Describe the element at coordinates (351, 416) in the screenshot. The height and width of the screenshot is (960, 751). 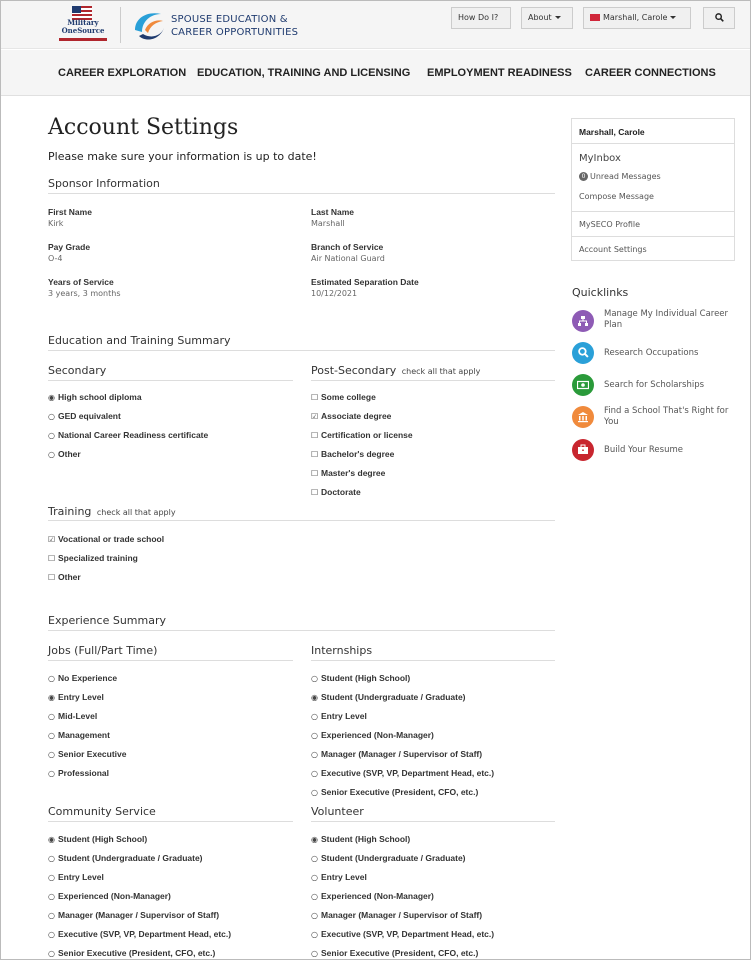
I see `checkbox-option: ☑ Associate degree` at that location.